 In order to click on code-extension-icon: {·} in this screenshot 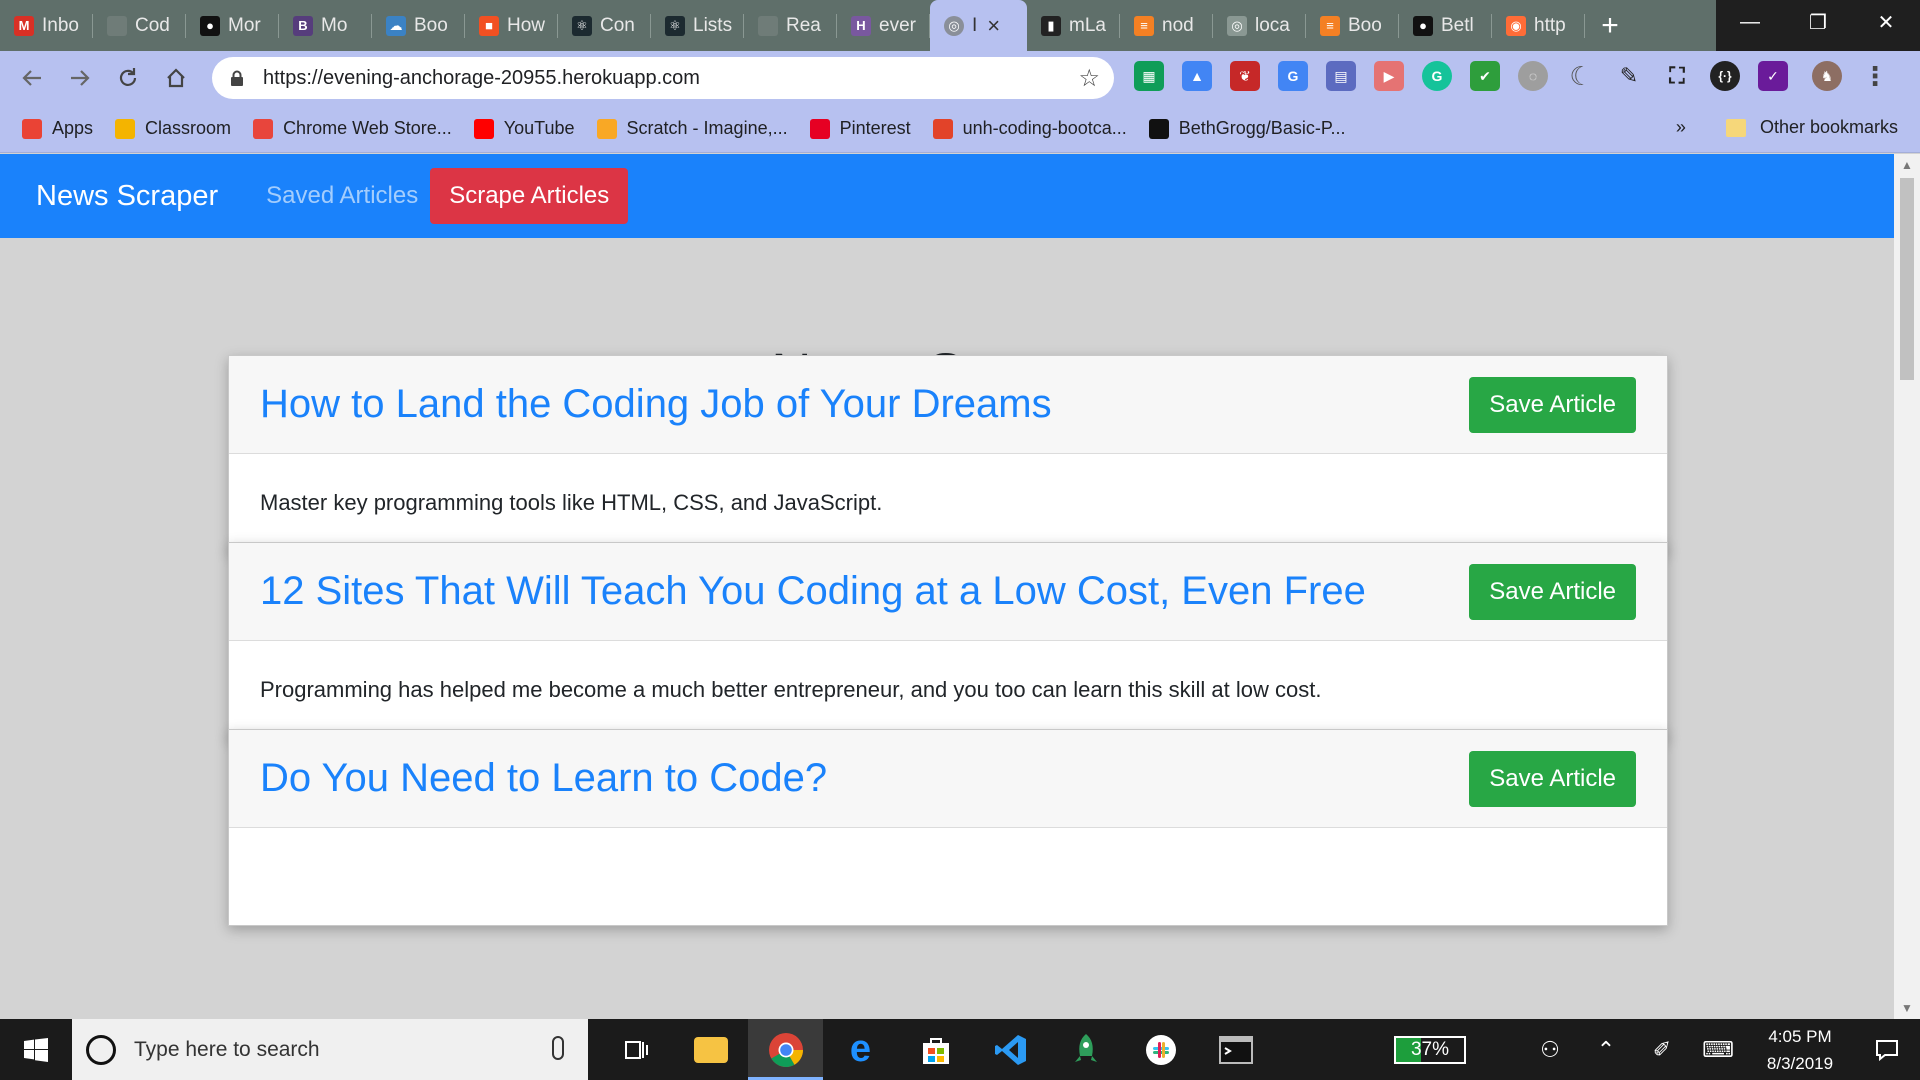, I will do `click(1725, 76)`.